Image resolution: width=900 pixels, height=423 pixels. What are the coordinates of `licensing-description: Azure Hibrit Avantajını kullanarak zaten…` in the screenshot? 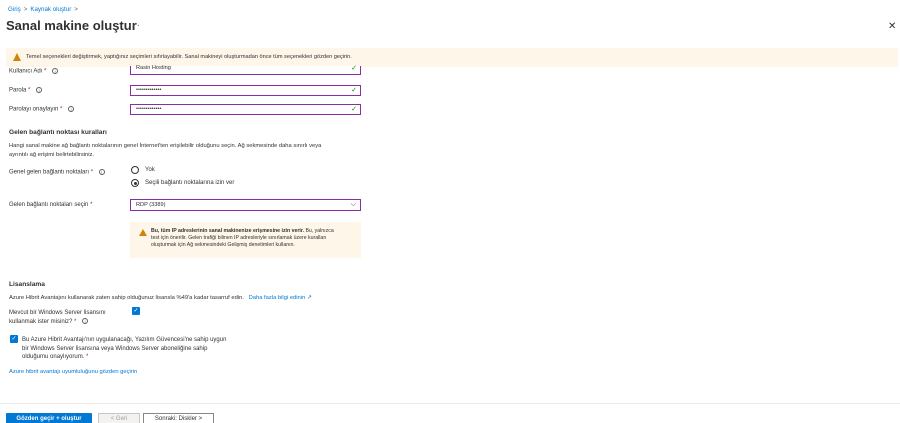 It's located at (160, 298).